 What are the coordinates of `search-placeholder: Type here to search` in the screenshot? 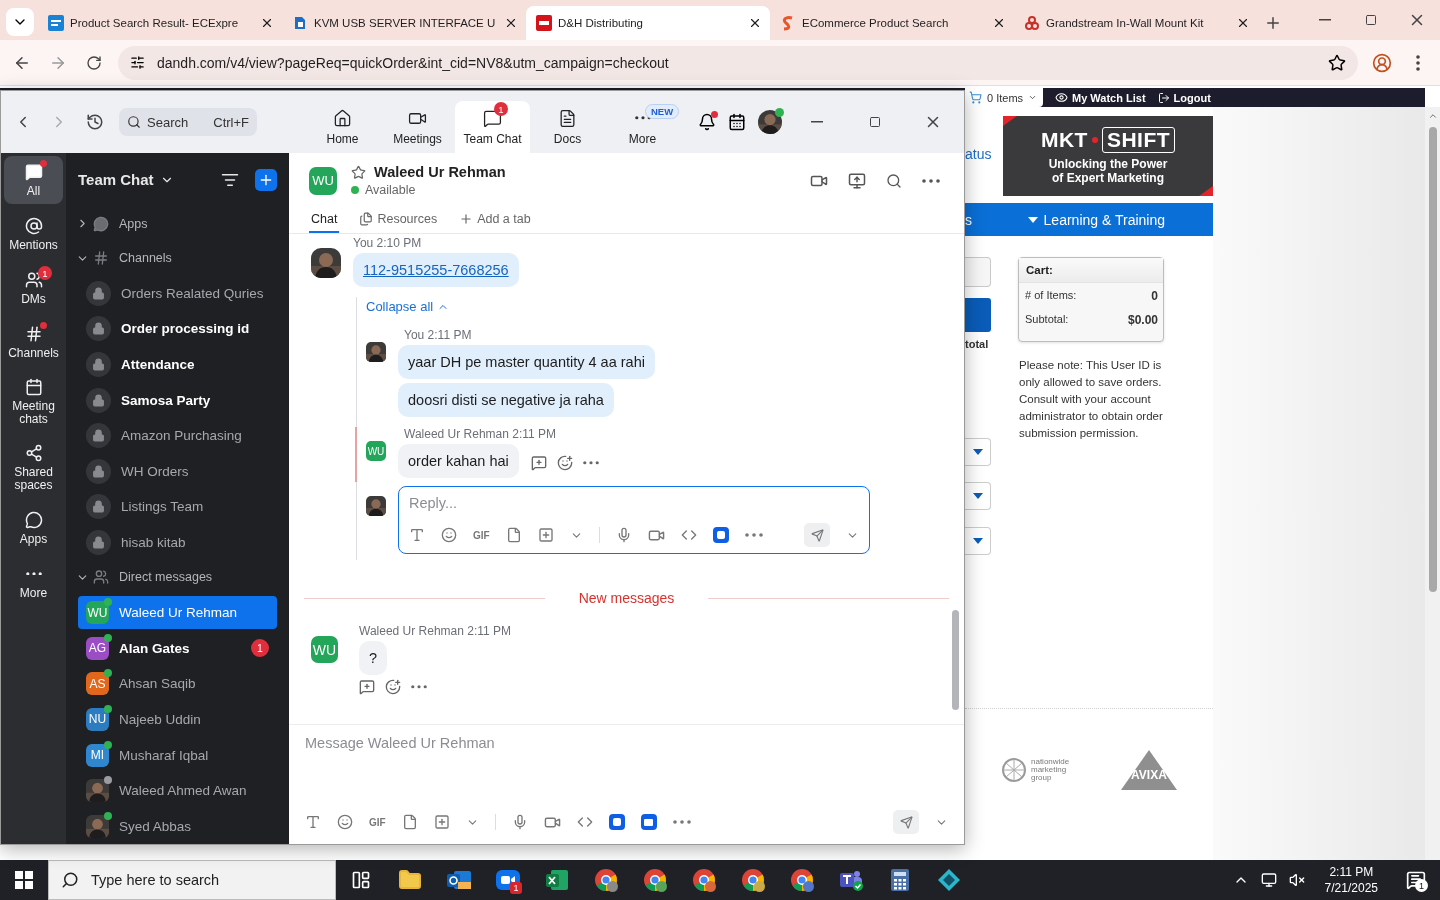 It's located at (155, 880).